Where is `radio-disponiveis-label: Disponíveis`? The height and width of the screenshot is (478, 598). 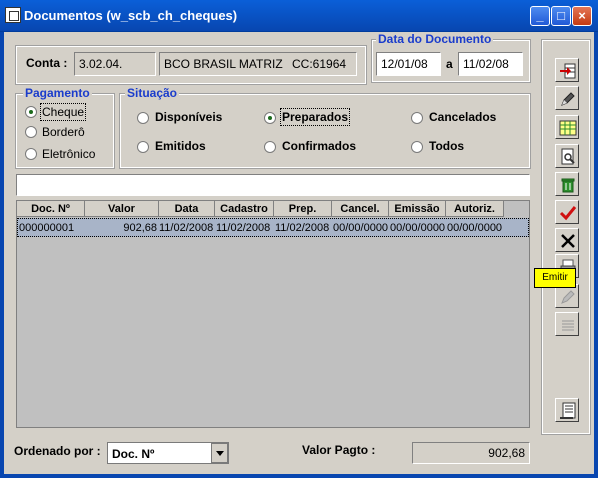 radio-disponiveis-label: Disponíveis is located at coordinates (188, 117).